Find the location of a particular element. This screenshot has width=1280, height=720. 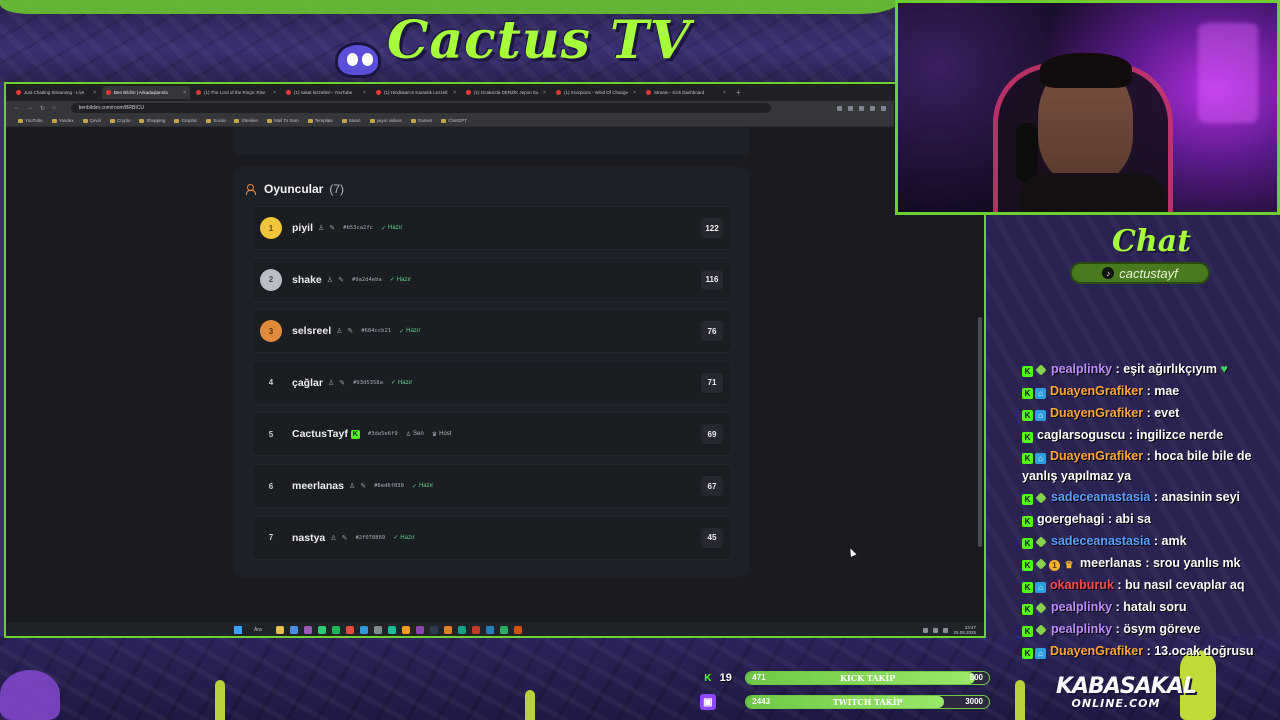

bookmark-item: Mail To Sam is located at coordinates (282, 120).